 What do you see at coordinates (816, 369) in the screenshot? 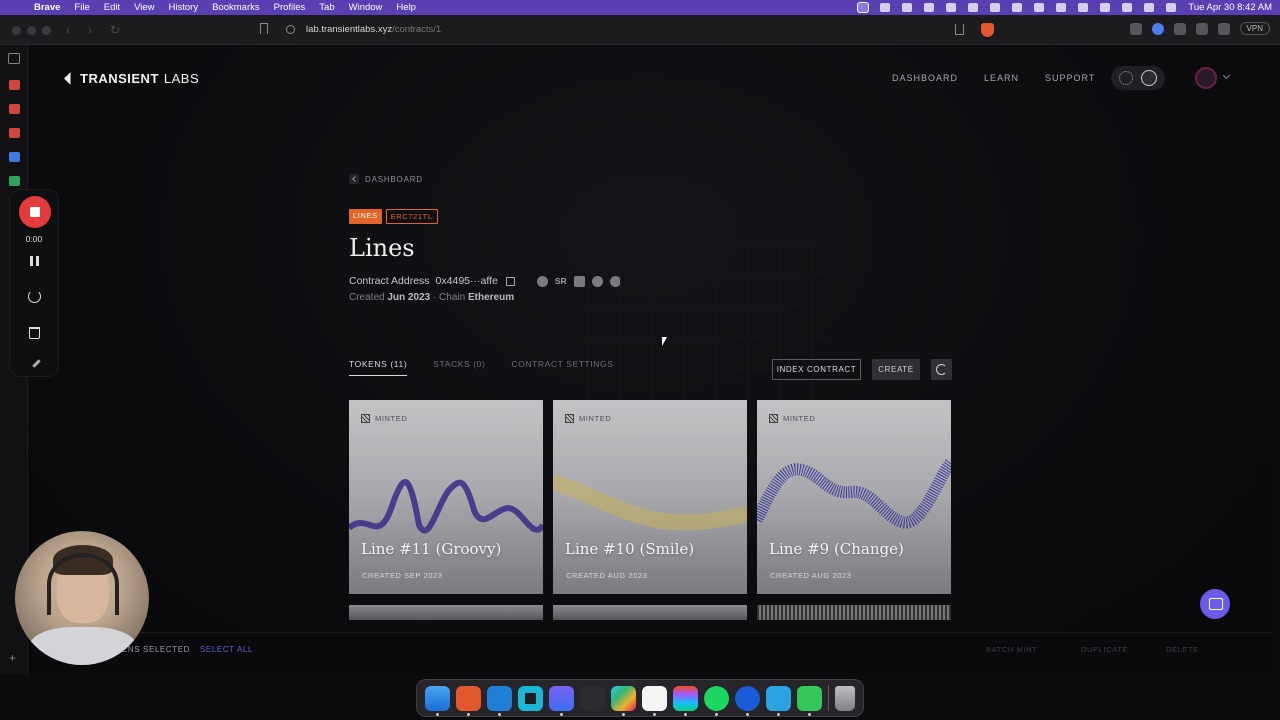
I see `index-contract-button: INDEX CONTRACT` at bounding box center [816, 369].